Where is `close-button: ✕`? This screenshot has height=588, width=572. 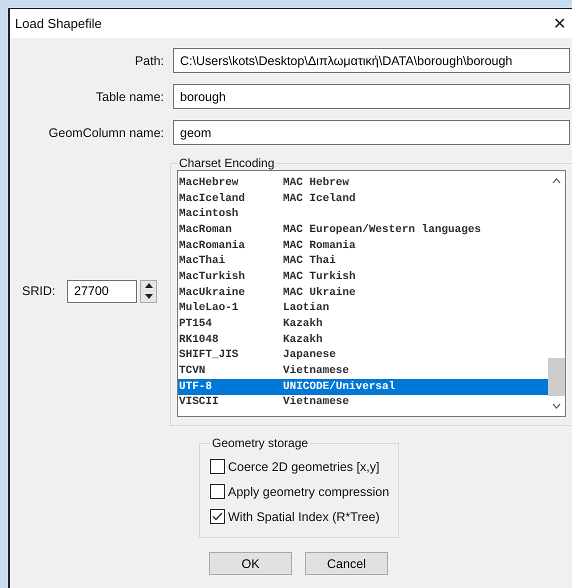
close-button: ✕ is located at coordinates (559, 24).